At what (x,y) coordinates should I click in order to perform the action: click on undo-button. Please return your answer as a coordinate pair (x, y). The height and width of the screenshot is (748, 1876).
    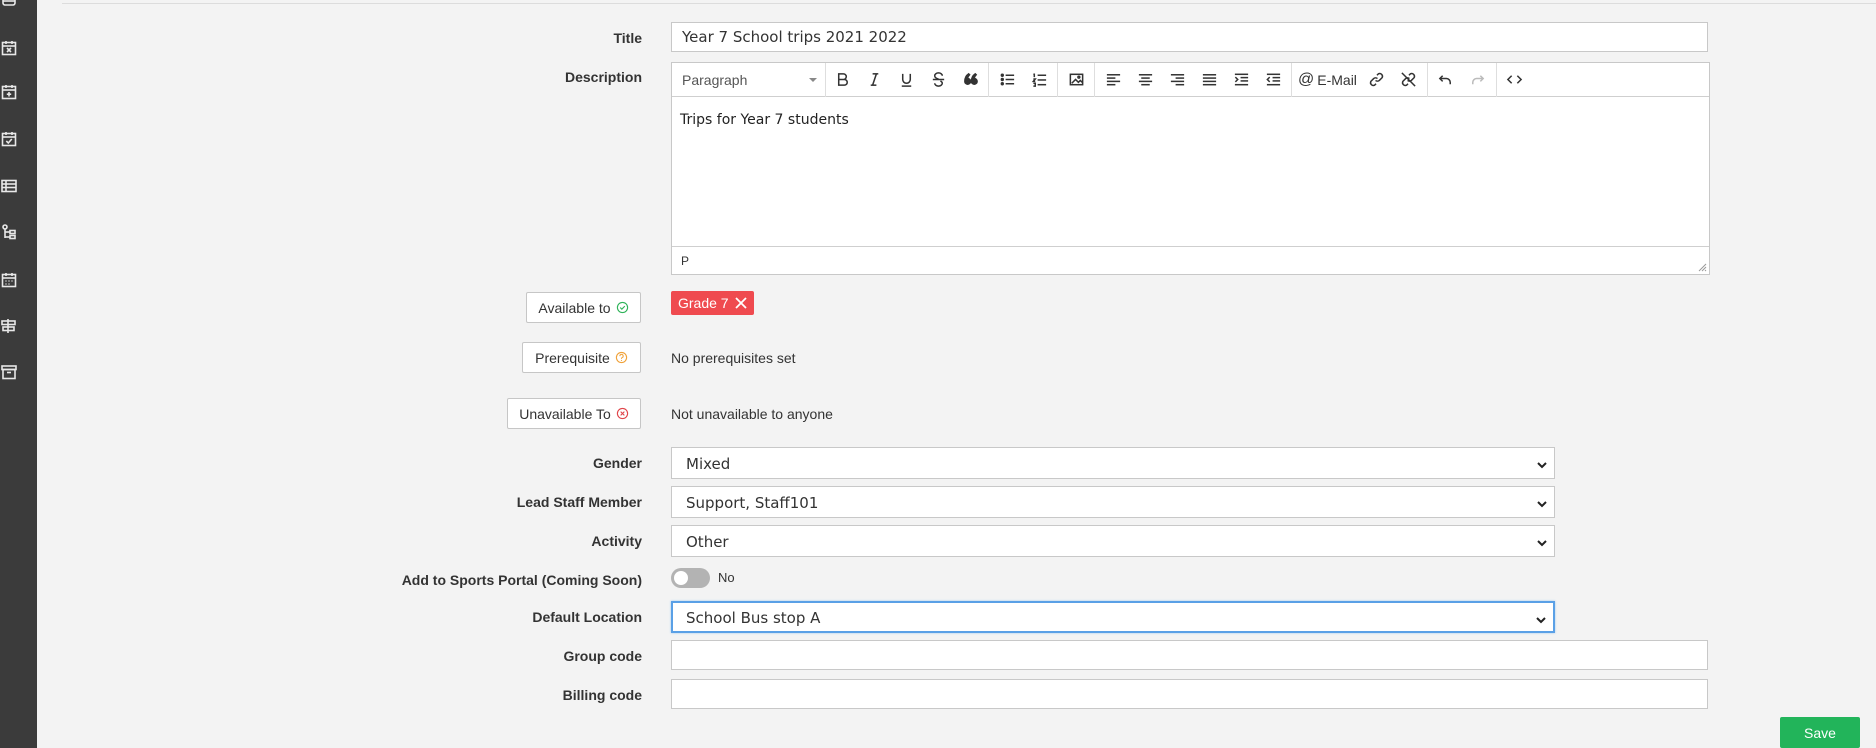
    Looking at the image, I should click on (1446, 80).